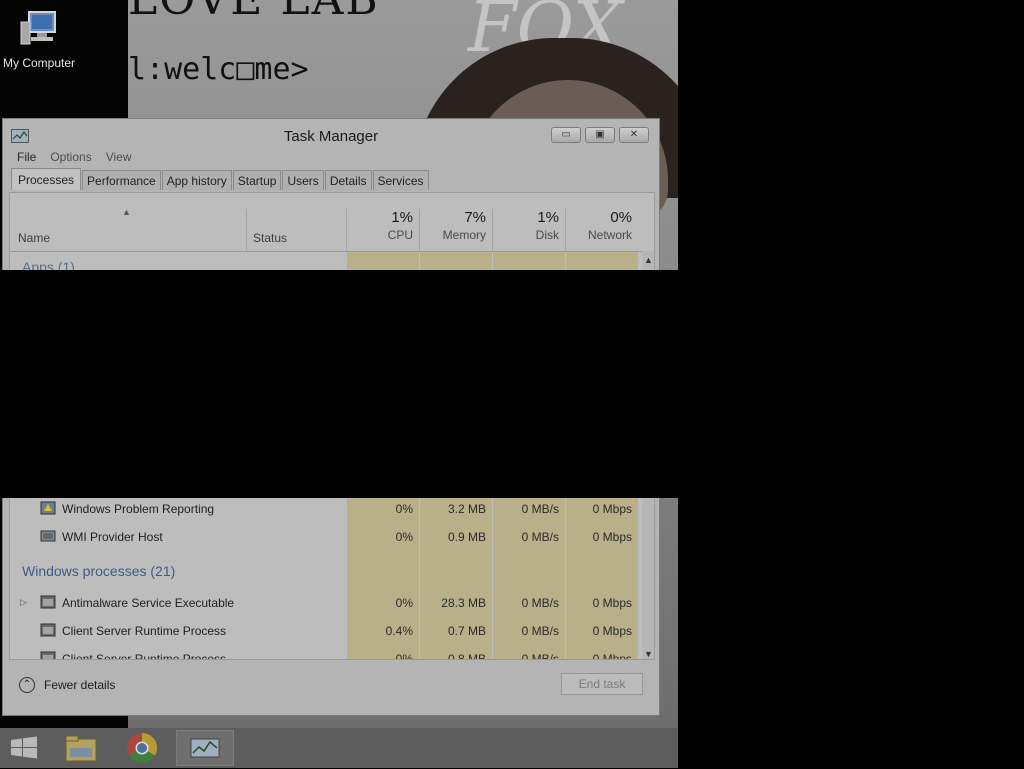  Describe the element at coordinates (26, 159) in the screenshot. I see `menu-file: File` at that location.